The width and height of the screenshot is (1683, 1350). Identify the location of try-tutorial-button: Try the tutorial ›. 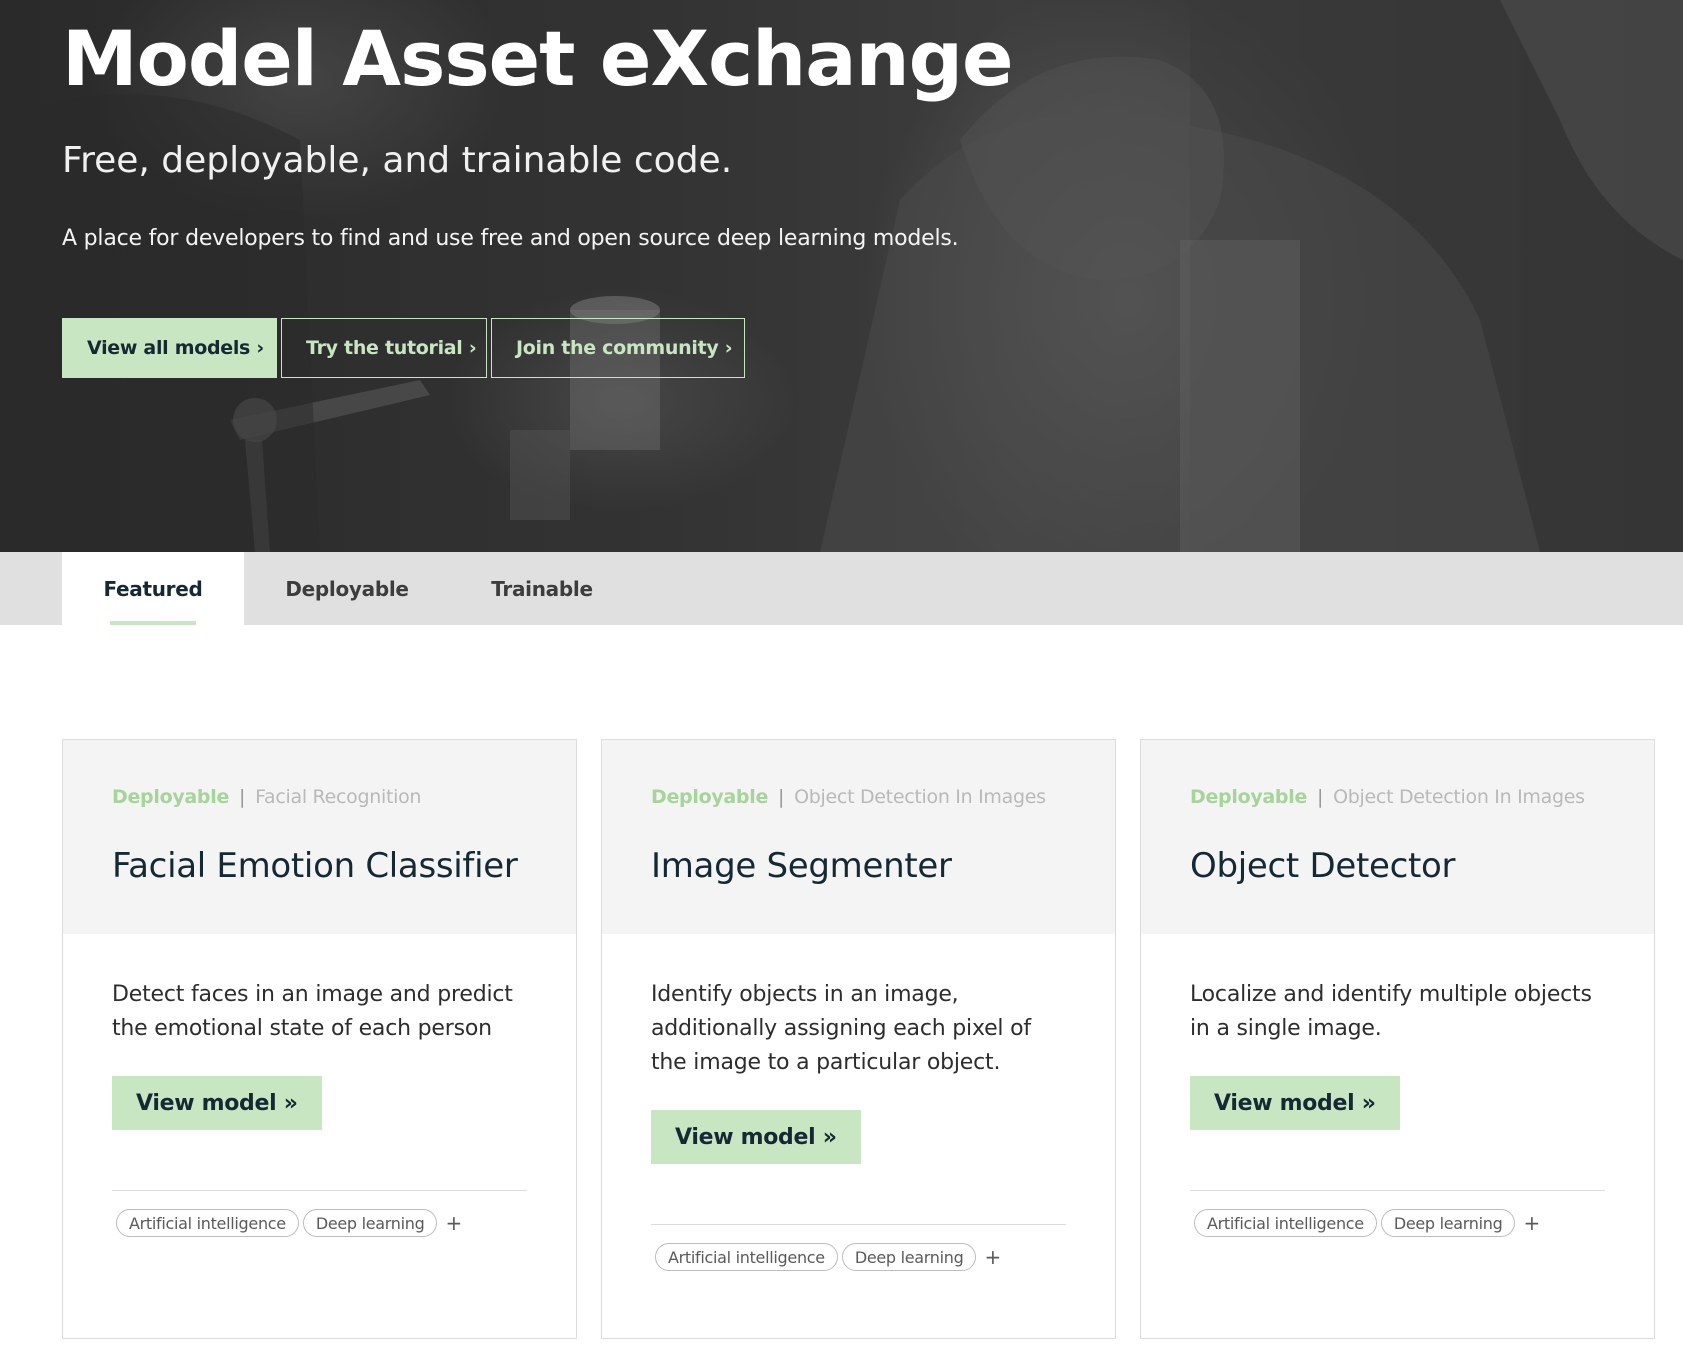
(384, 348).